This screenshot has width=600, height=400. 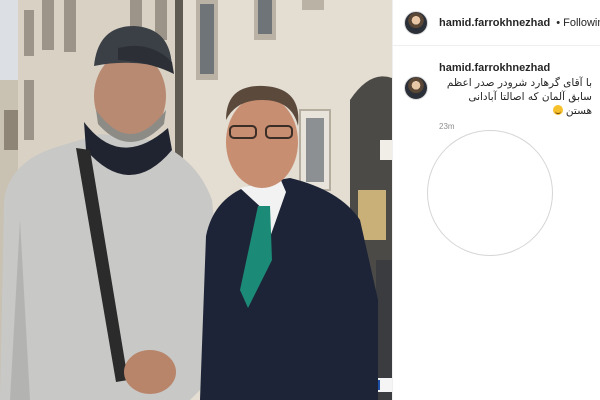 What do you see at coordinates (515, 68) in the screenshot?
I see `caption-username: hamid.farrokhnezhad` at bounding box center [515, 68].